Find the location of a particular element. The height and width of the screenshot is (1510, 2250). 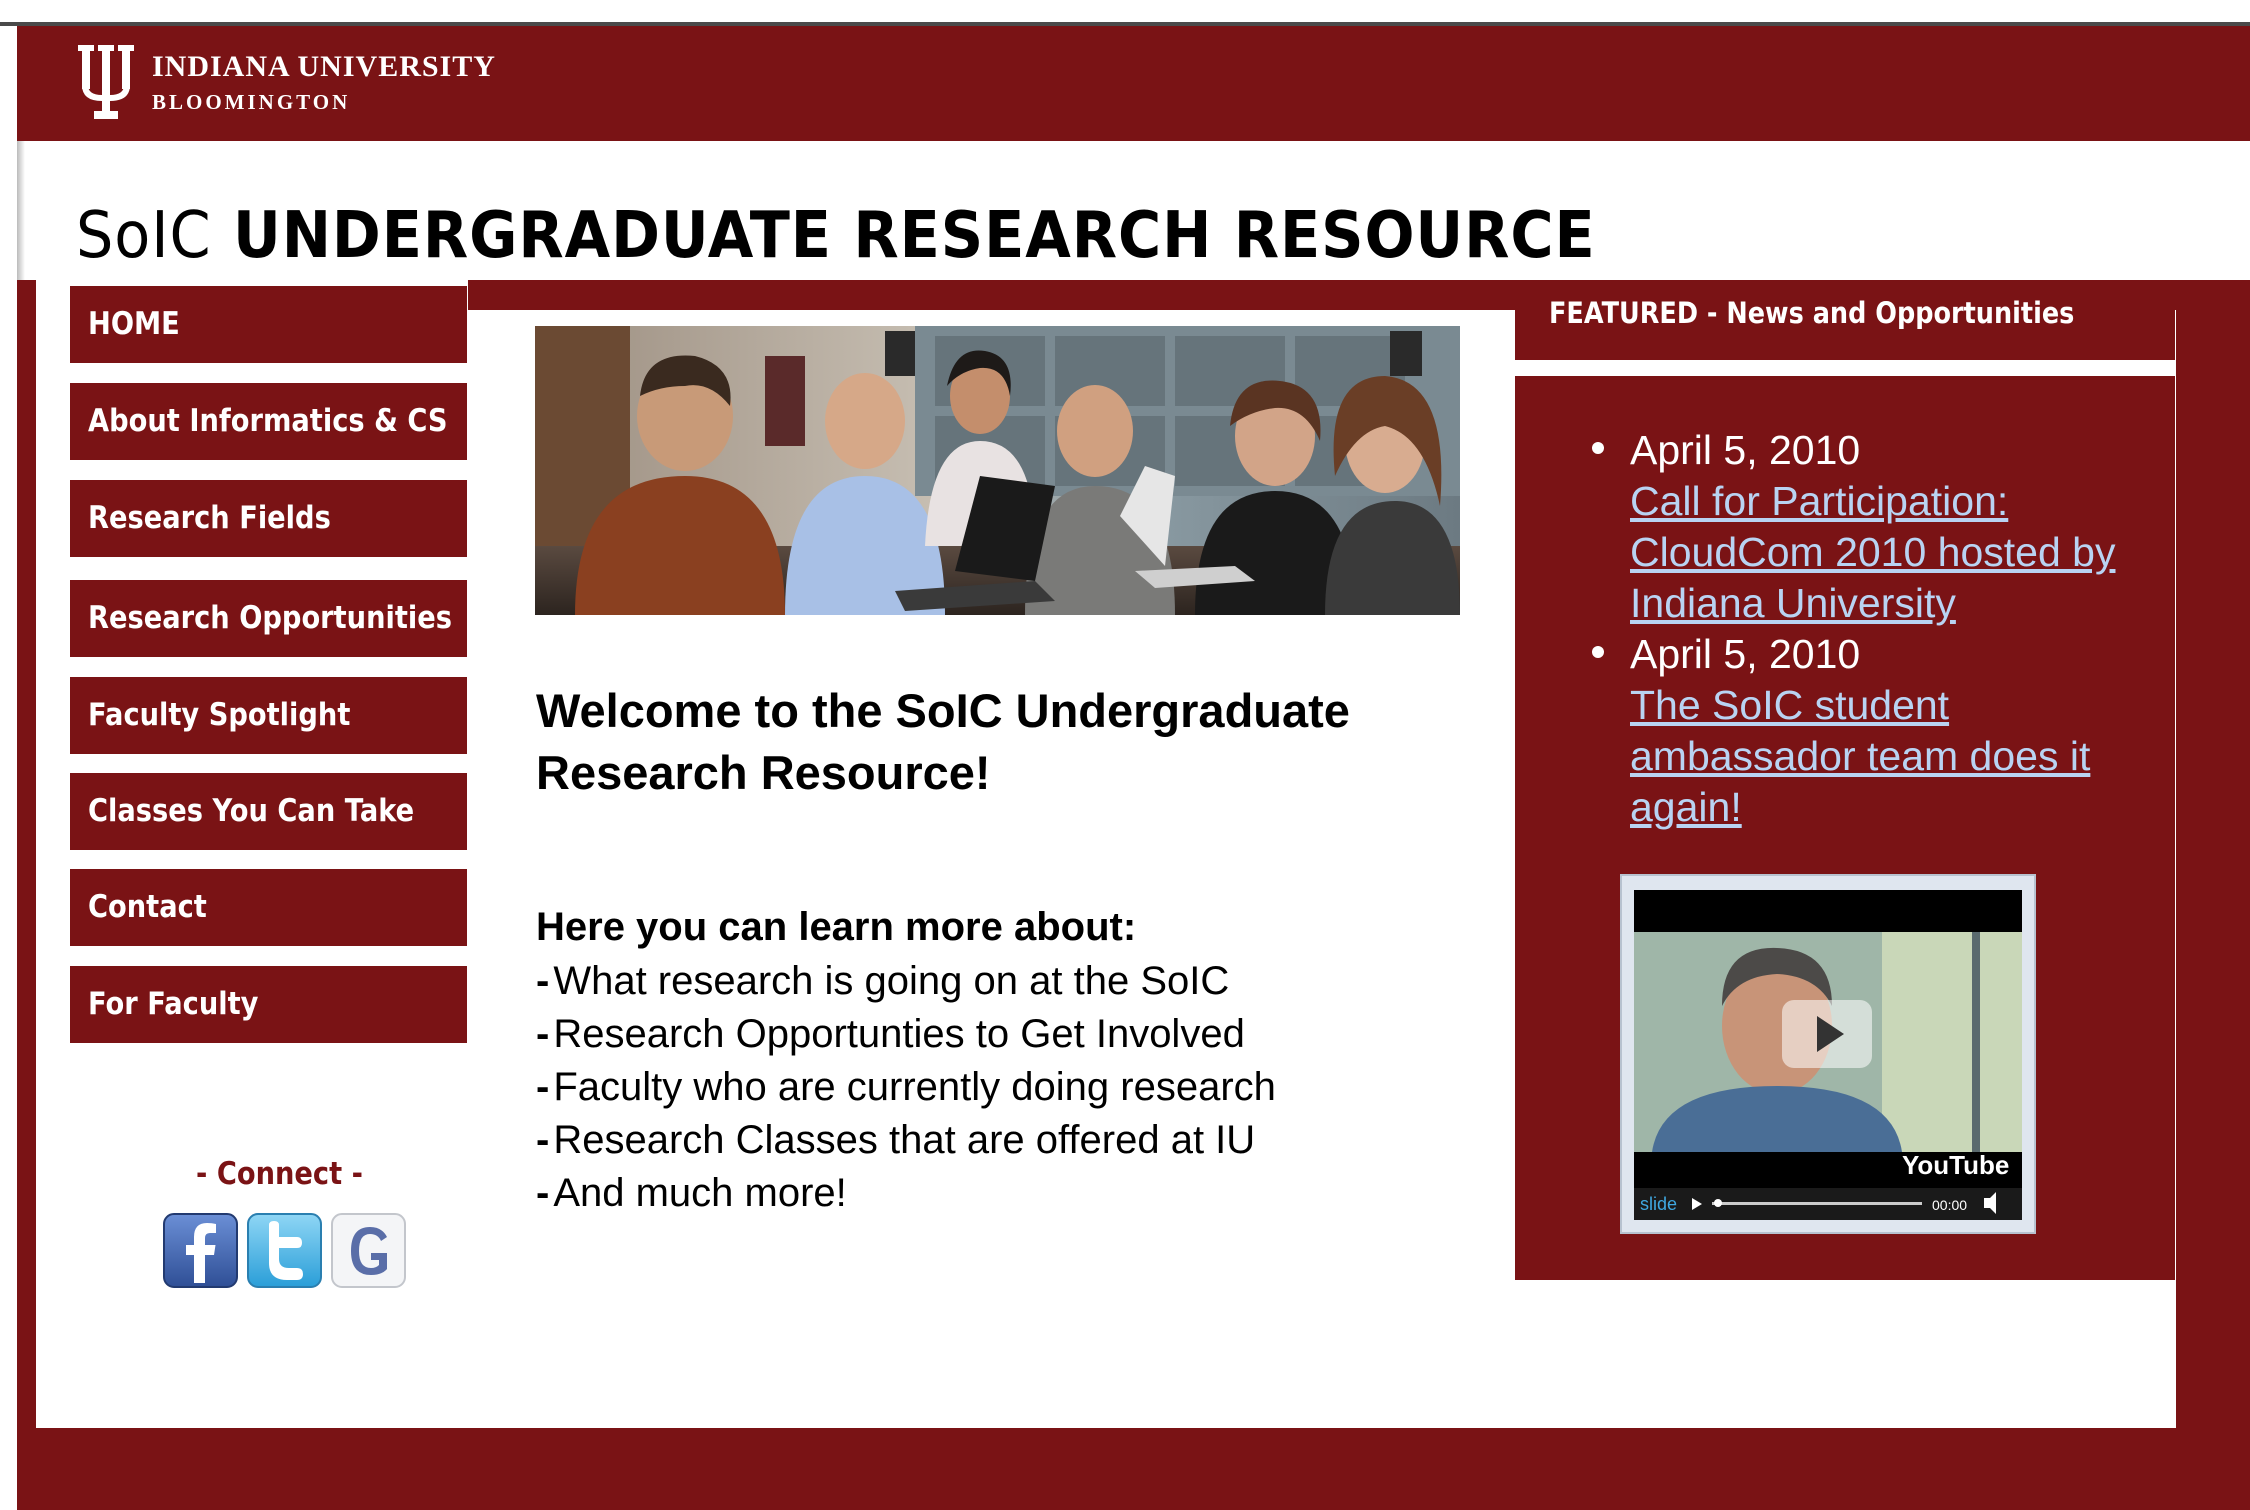

learn-item: - What research is going on at the SoIC is located at coordinates (906, 981).